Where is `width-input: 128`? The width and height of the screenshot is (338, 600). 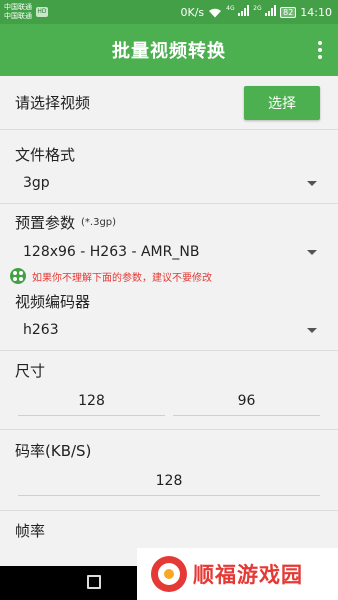
width-input: 128 is located at coordinates (91, 401).